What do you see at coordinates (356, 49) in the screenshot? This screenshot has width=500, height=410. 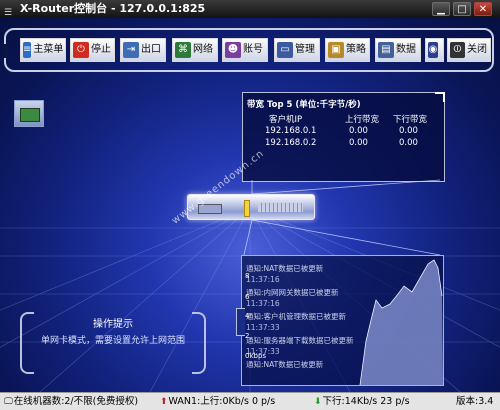 I see `toolbar-button-label: 策略` at bounding box center [356, 49].